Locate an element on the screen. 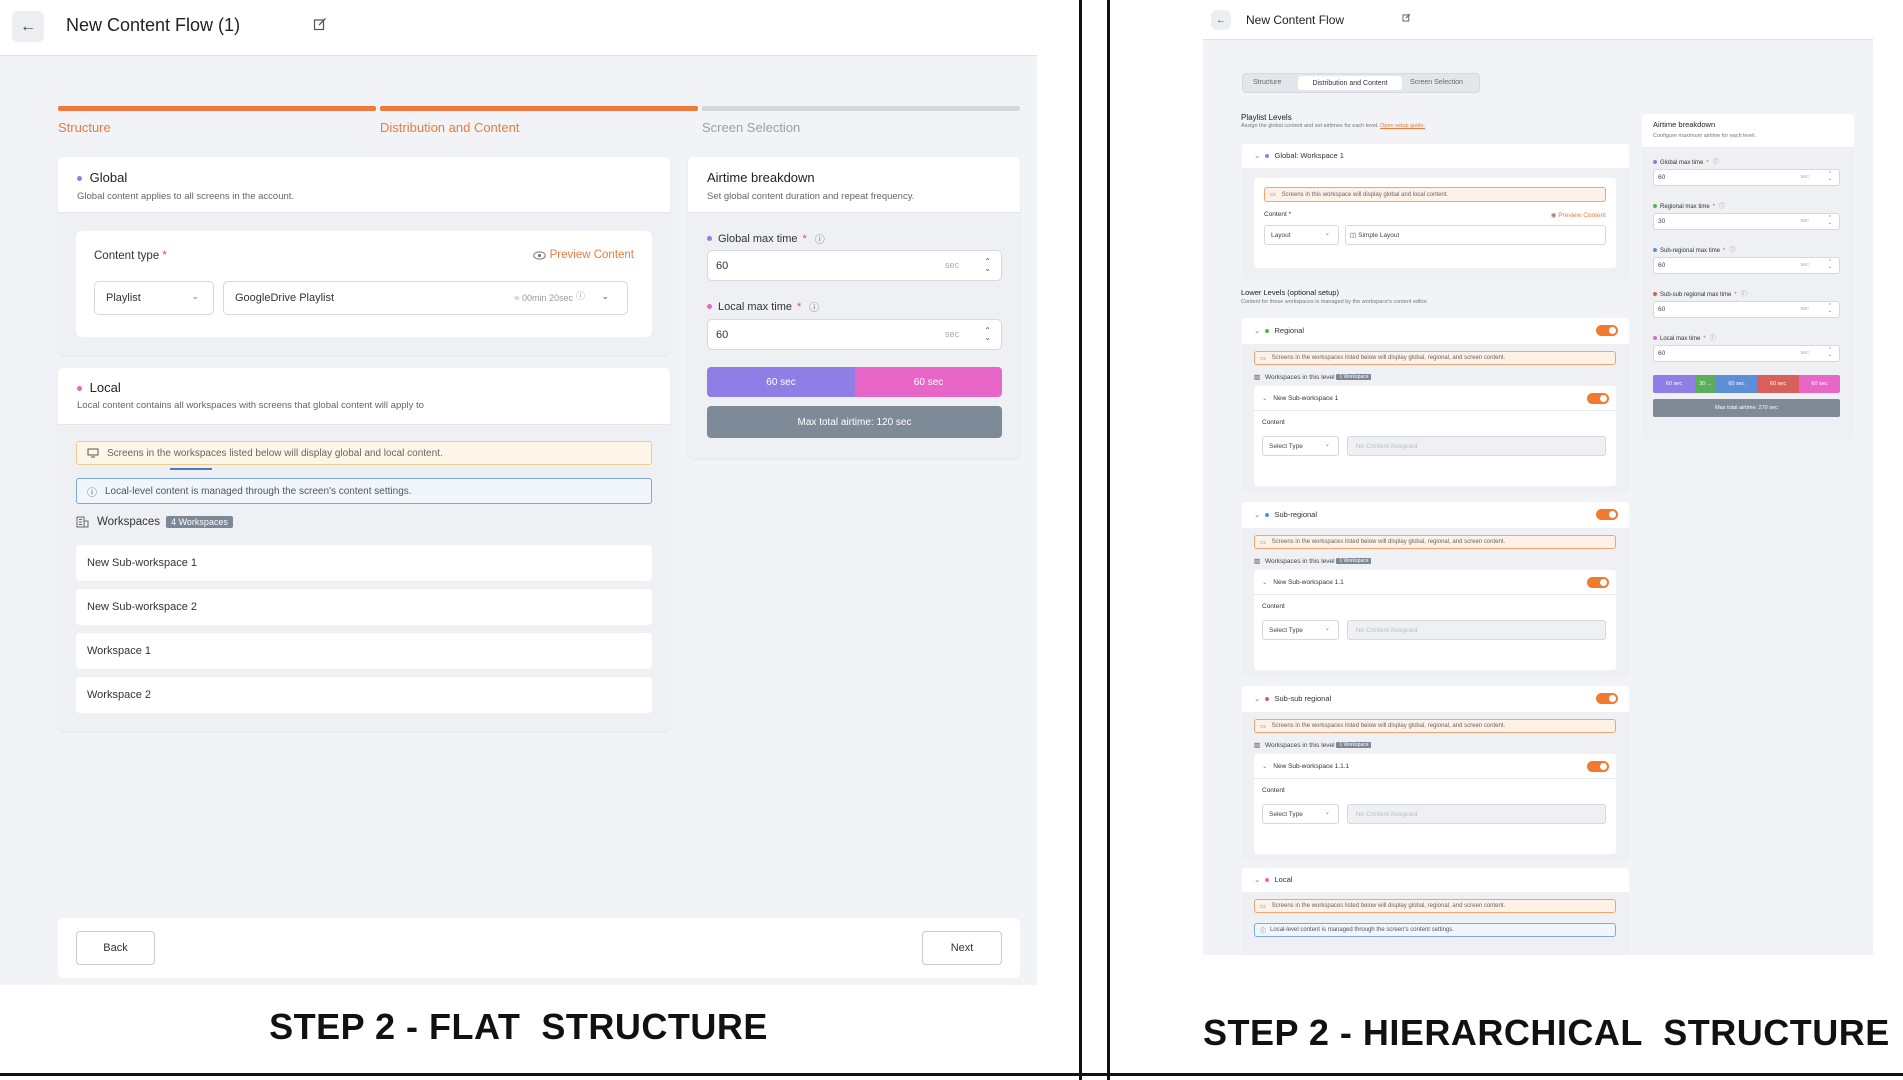 This screenshot has width=1903, height=1080. preview-content-link: ◉ Preview Content is located at coordinates (1578, 215).